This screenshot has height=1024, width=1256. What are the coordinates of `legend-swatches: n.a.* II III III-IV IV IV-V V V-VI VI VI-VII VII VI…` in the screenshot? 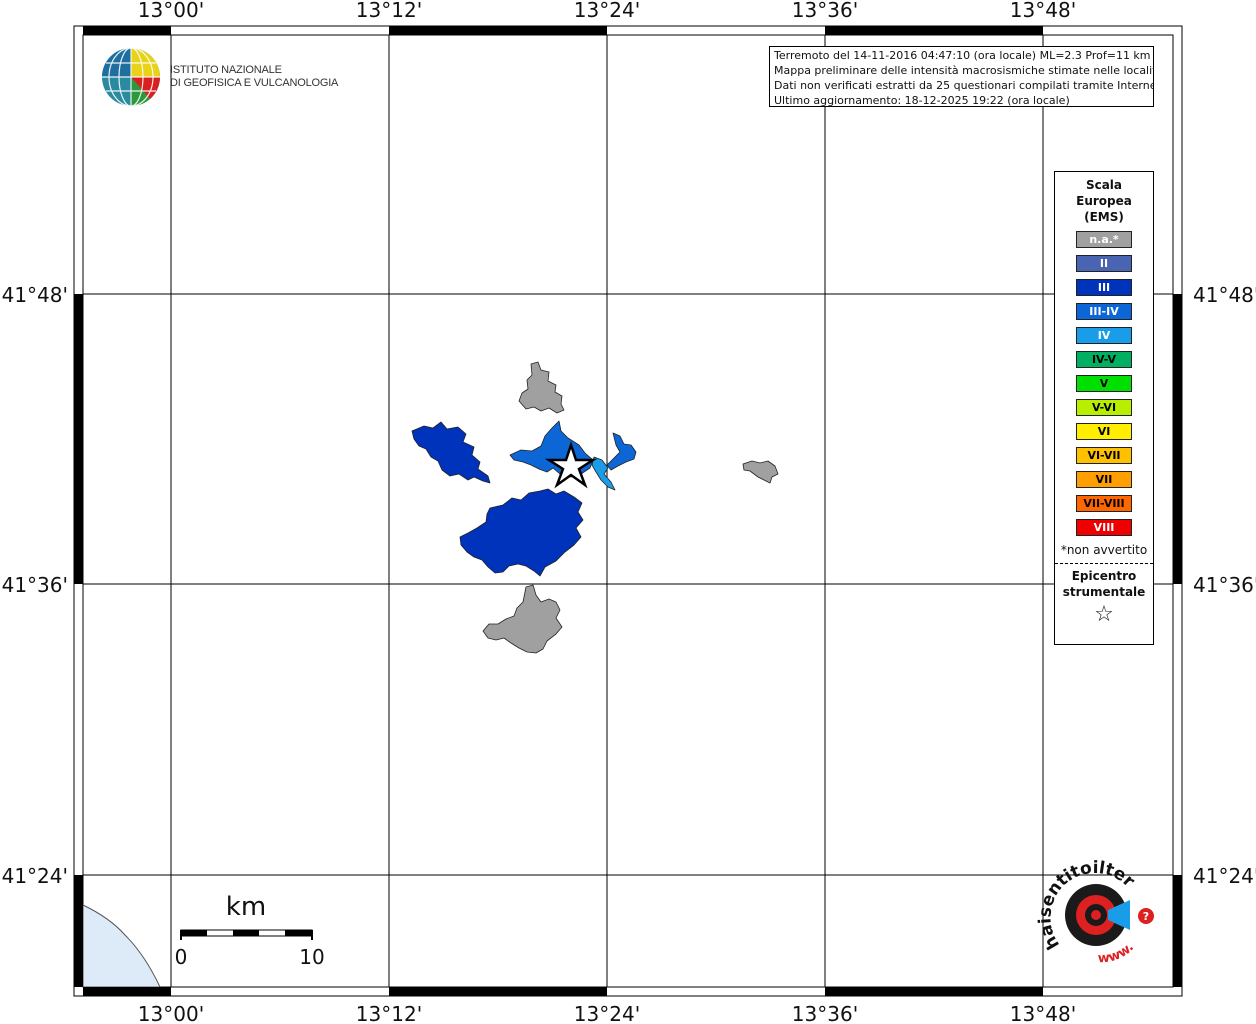 It's located at (1104, 383).